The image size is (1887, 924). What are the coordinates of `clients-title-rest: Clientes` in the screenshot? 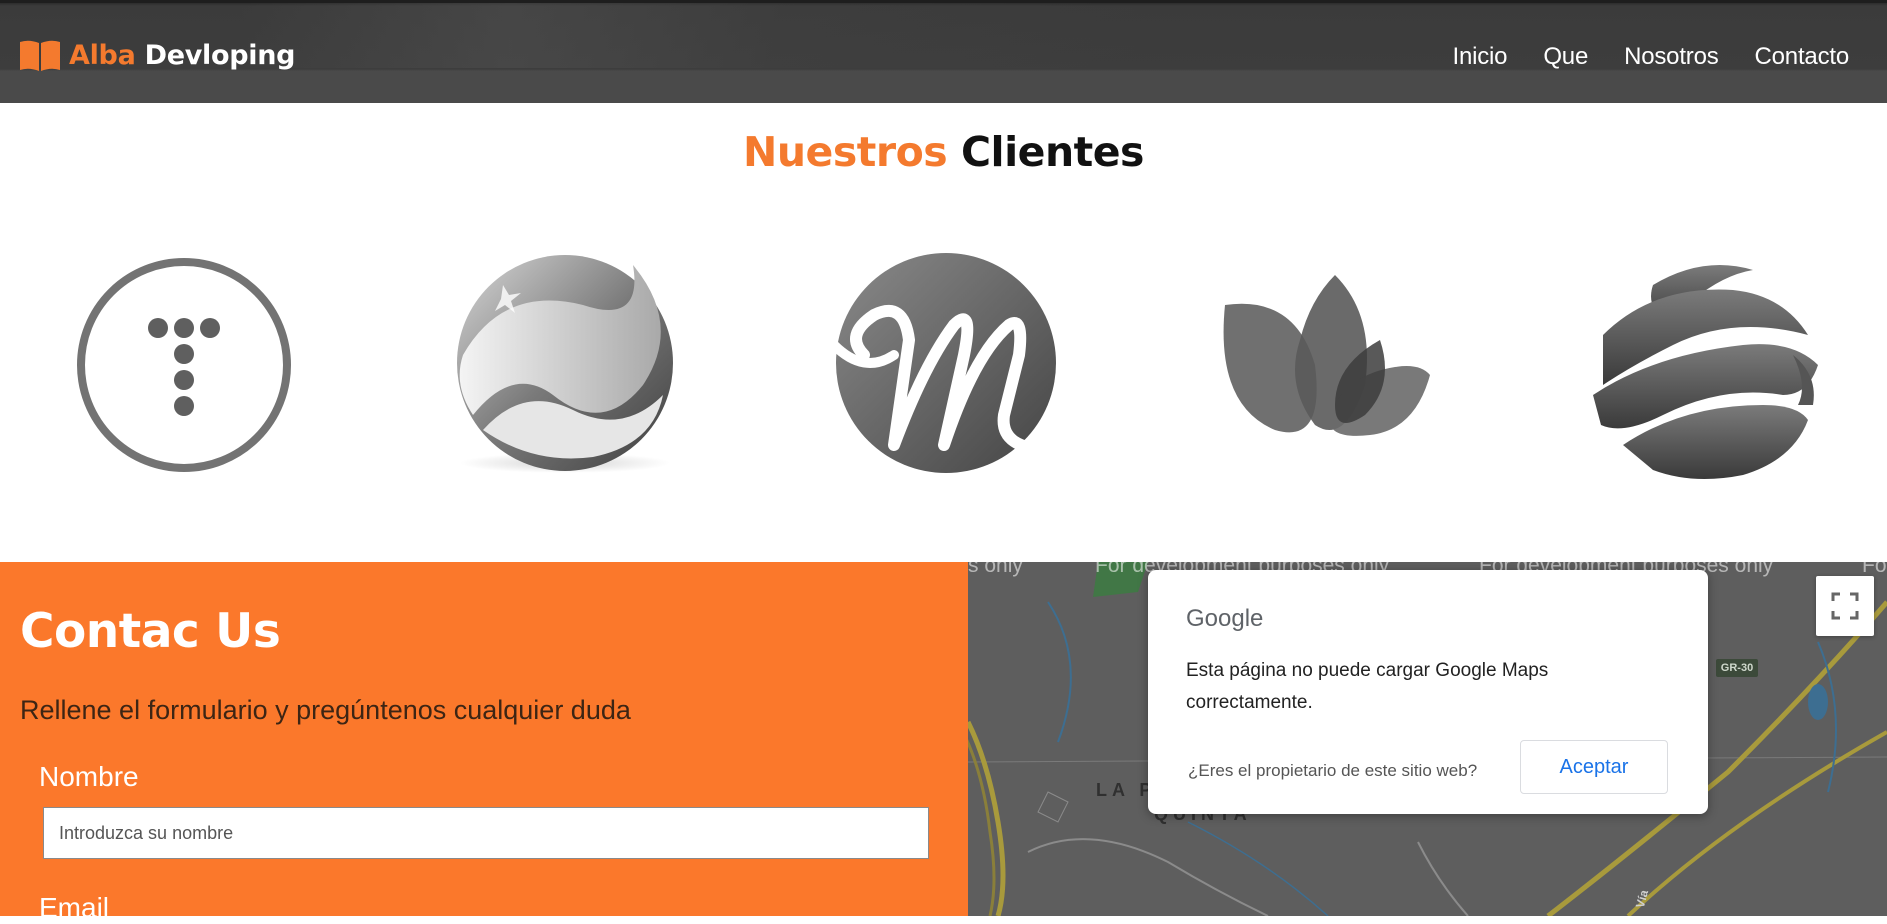 It's located at (1052, 152).